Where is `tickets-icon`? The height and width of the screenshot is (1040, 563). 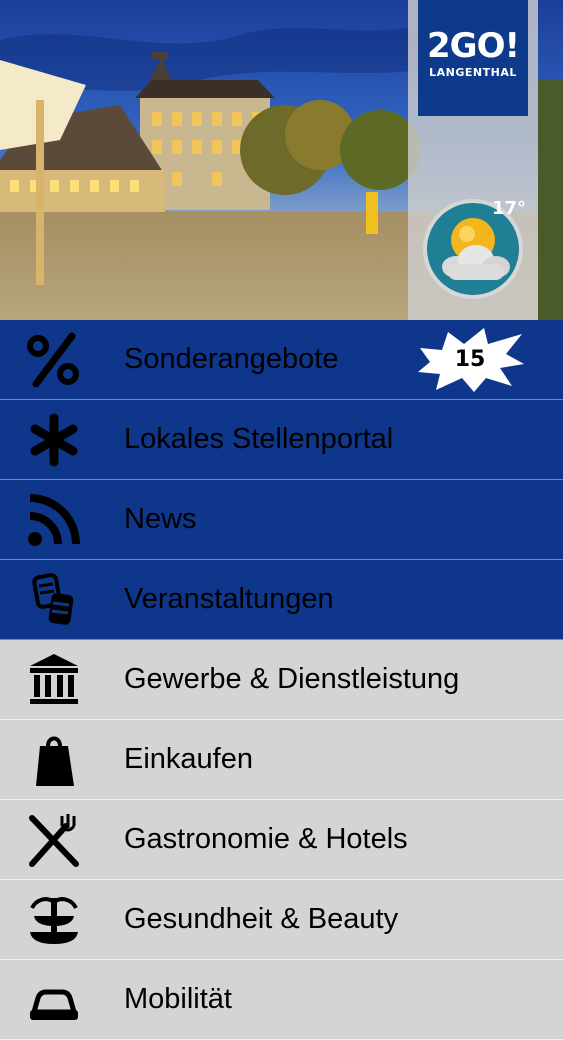
tickets-icon is located at coordinates (54, 600).